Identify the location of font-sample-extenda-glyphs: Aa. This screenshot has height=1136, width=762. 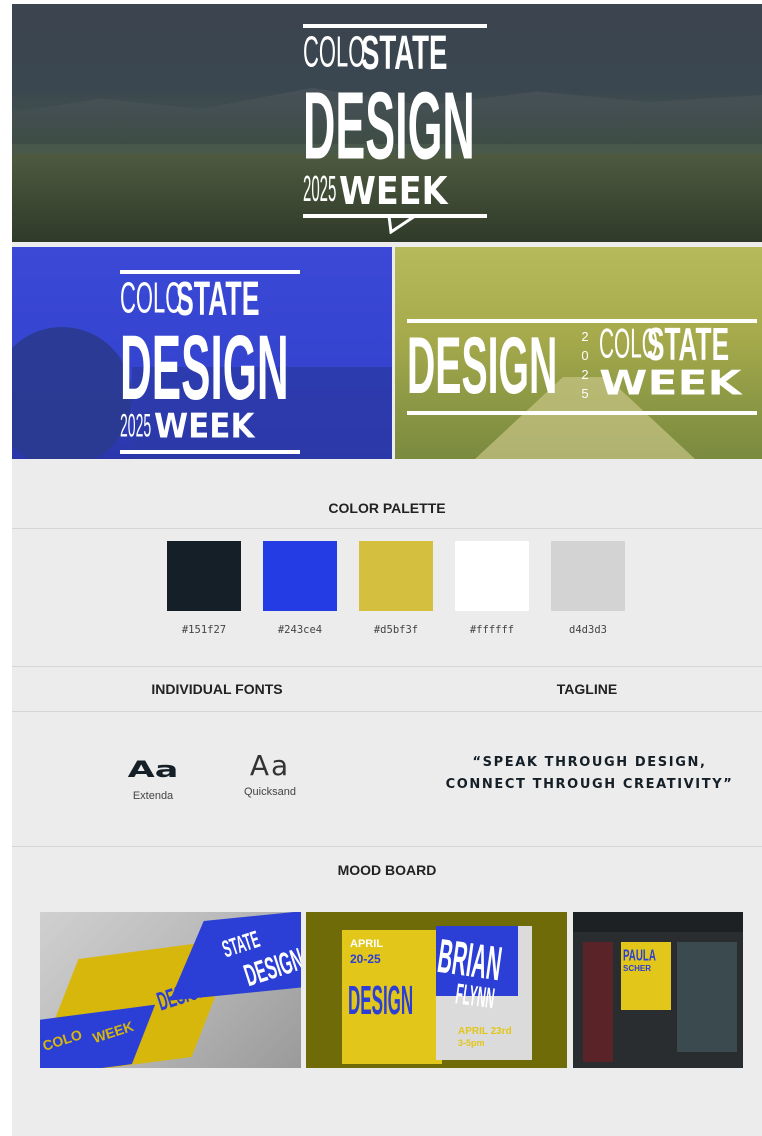
(153, 769).